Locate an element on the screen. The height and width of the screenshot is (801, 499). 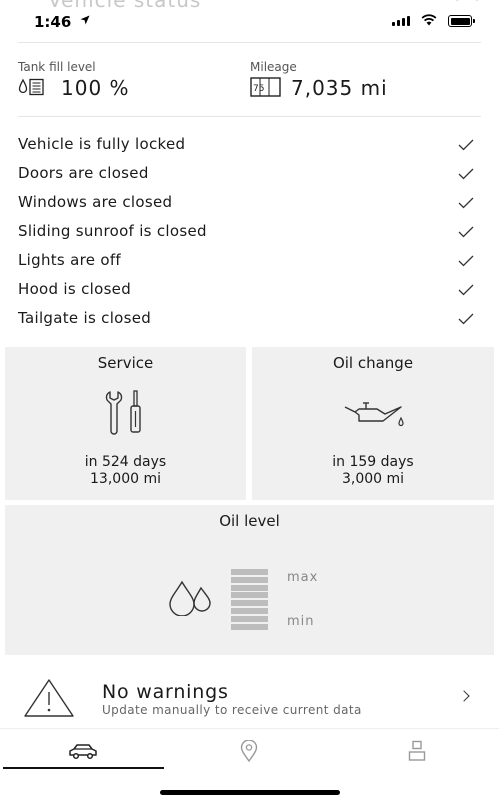
oil-change-distance: 3,000 mi is located at coordinates (373, 479).